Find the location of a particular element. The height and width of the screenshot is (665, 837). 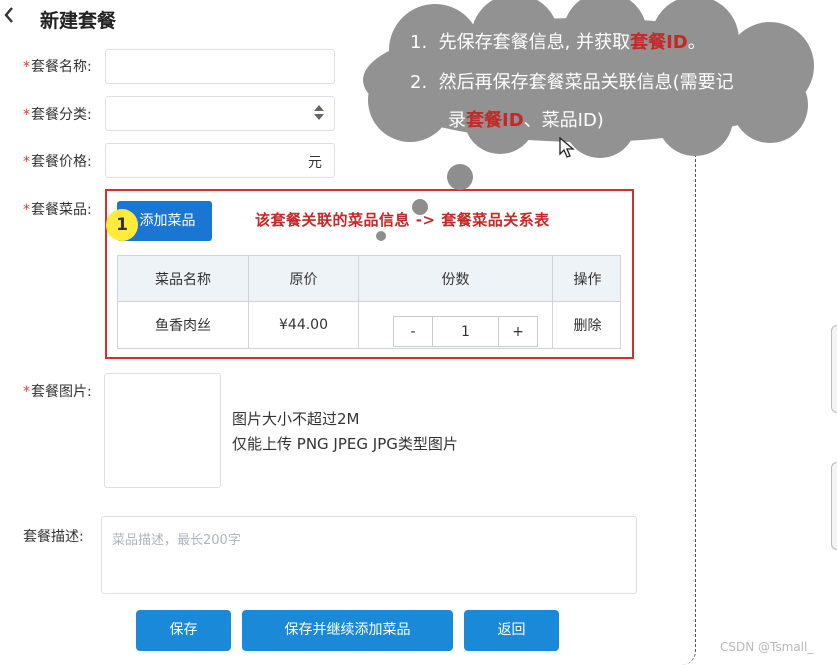

back-chevron-icon is located at coordinates (13, 17).